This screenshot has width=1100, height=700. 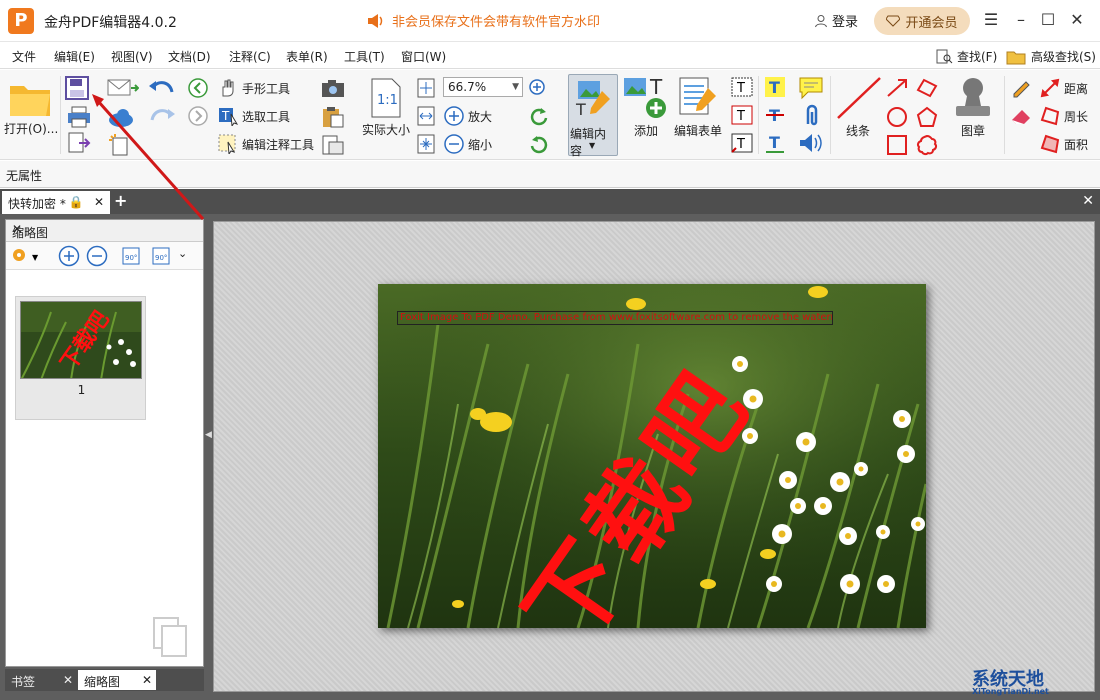 I want to click on area-button: 面积, so click(x=1064, y=144).